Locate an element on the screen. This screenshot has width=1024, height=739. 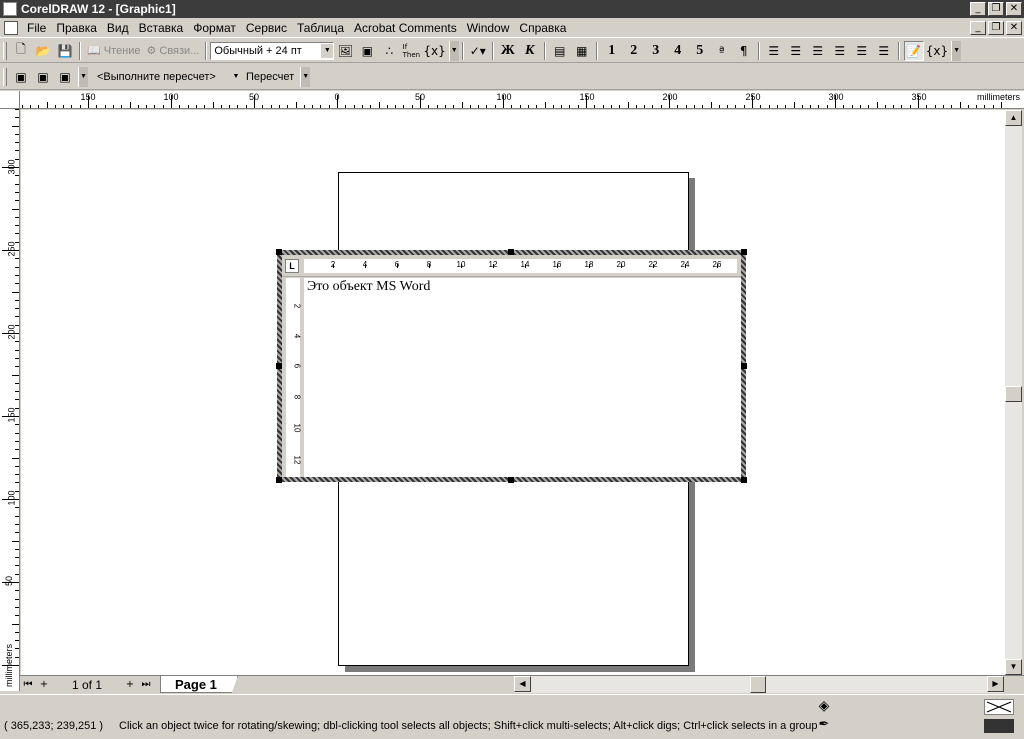
word-document-text: Это объект MS Word is located at coordinates (368, 287).